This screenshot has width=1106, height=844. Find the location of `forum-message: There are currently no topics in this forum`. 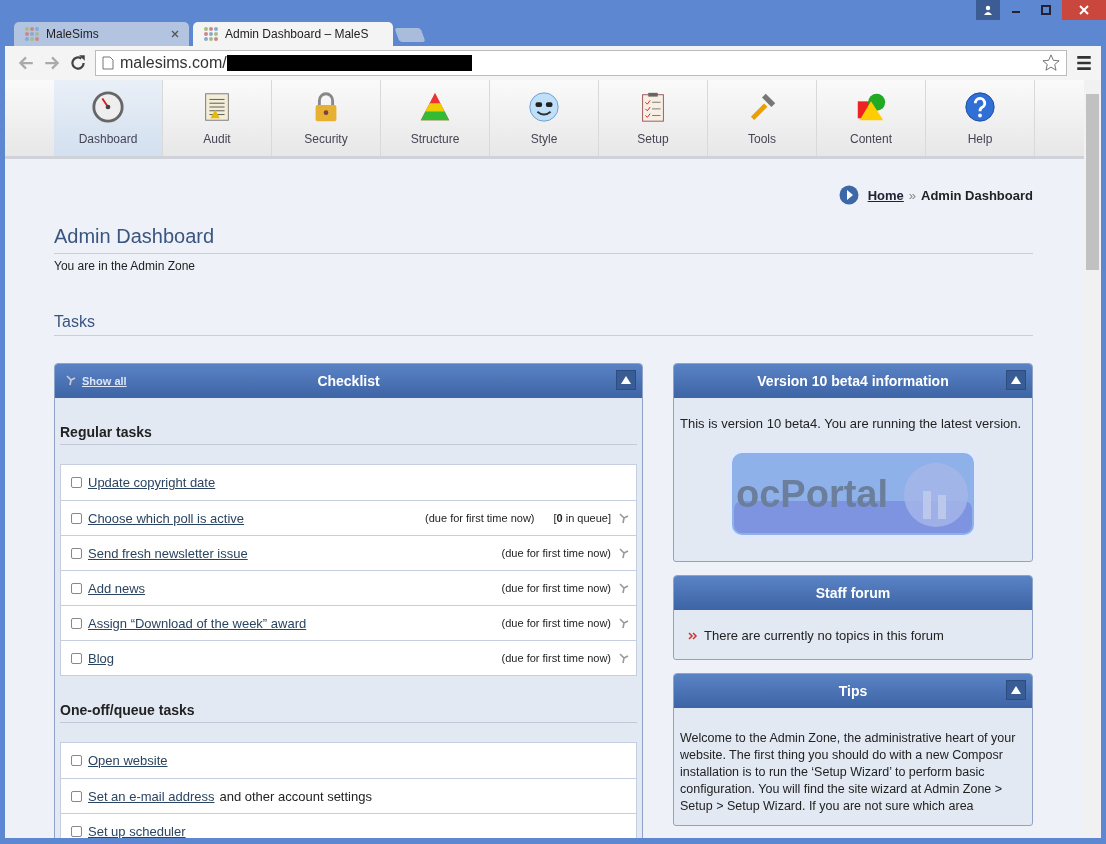

forum-message: There are currently no topics in this forum is located at coordinates (824, 635).